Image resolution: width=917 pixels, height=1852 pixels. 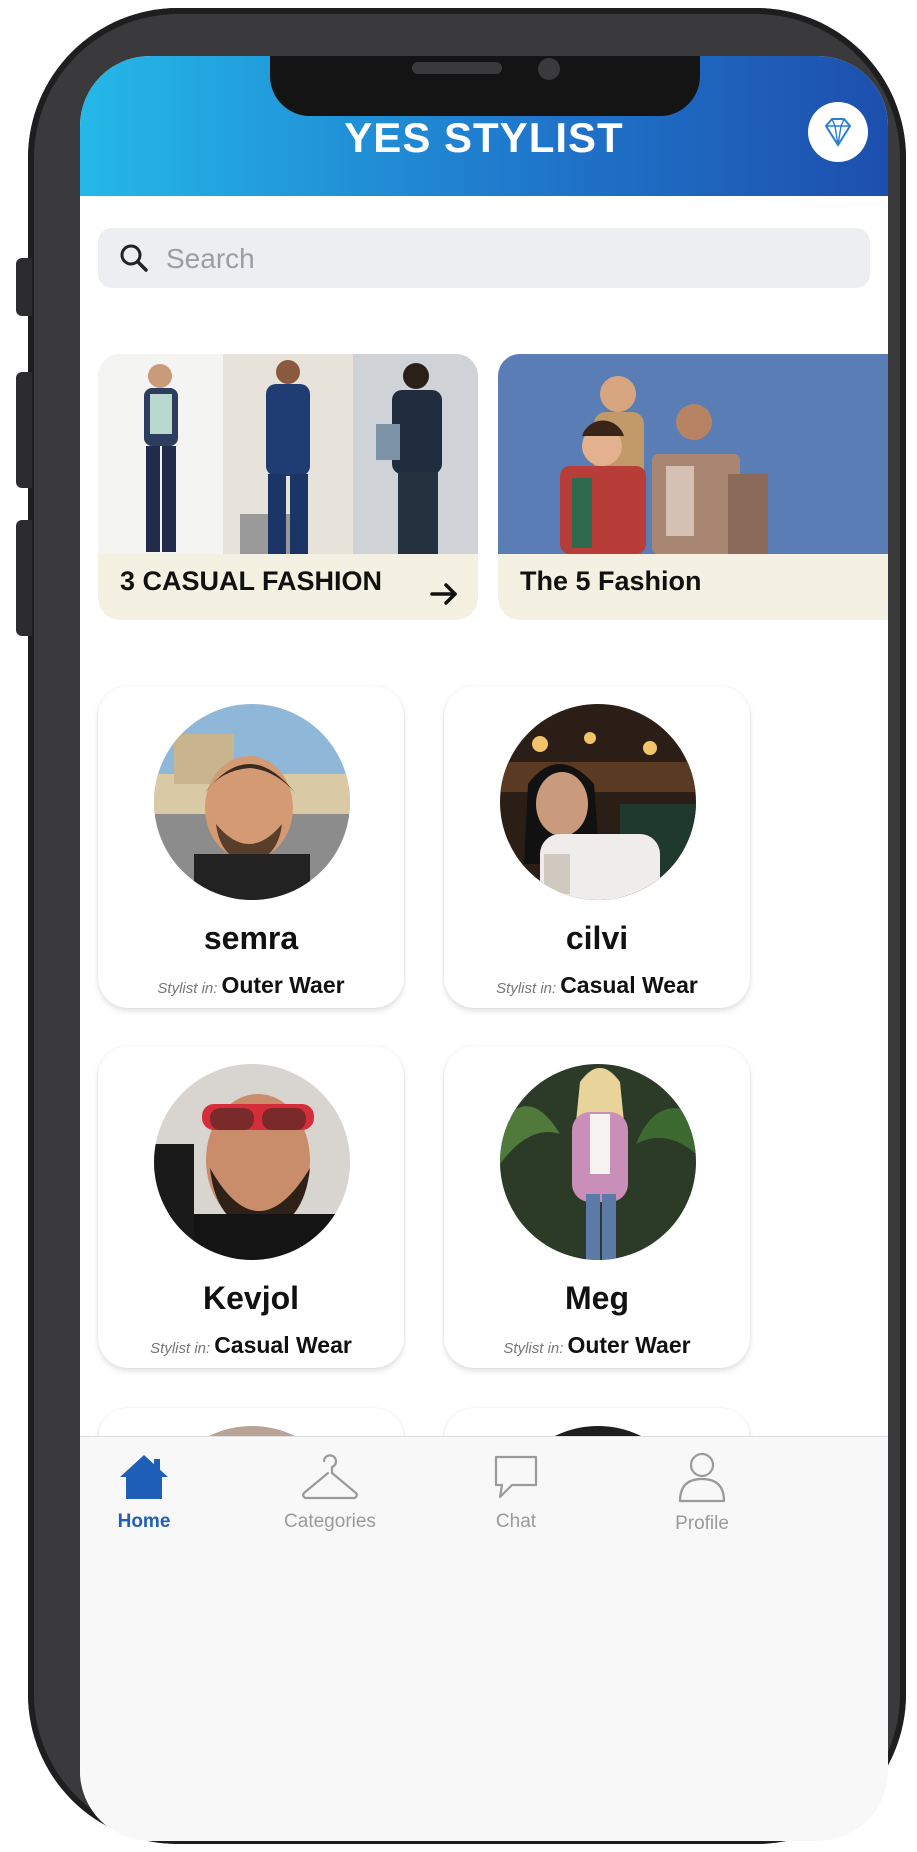 I want to click on tab-label: Profile, so click(x=702, y=1523).